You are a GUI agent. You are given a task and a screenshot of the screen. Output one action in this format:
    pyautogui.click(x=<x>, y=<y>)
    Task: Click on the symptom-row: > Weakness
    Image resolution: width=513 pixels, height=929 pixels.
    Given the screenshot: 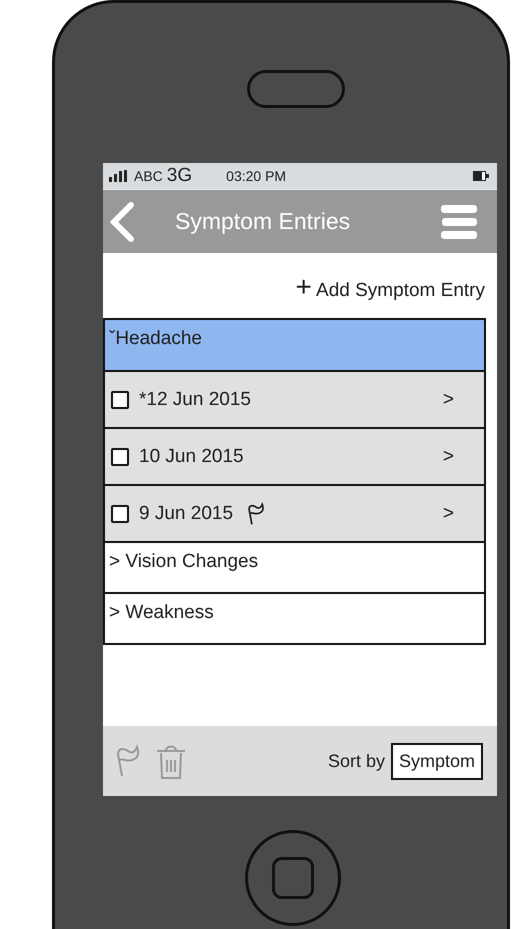 What is the action you would take?
    pyautogui.click(x=294, y=619)
    